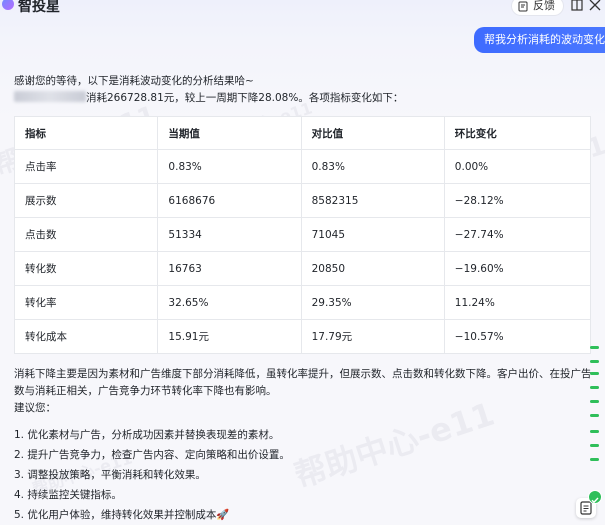 This screenshot has height=525, width=605. I want to click on table-cell: 点击数, so click(86, 234).